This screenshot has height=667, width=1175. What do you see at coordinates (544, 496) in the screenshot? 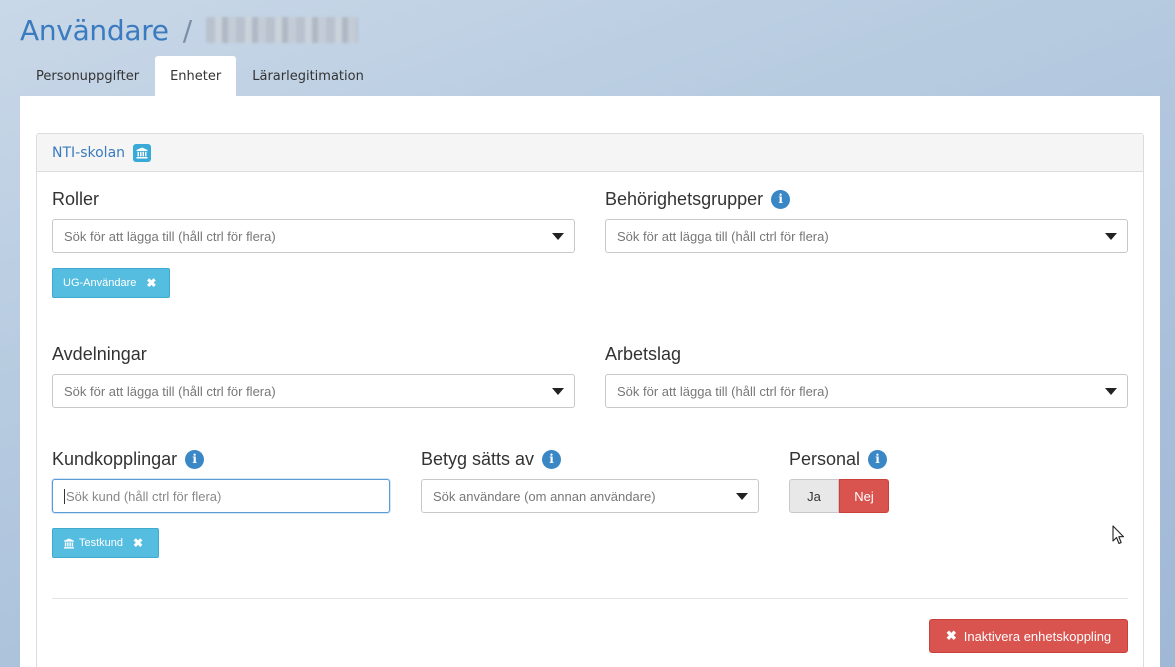
I see `betyg-placeholder: Sök användare (om annan användare)` at bounding box center [544, 496].